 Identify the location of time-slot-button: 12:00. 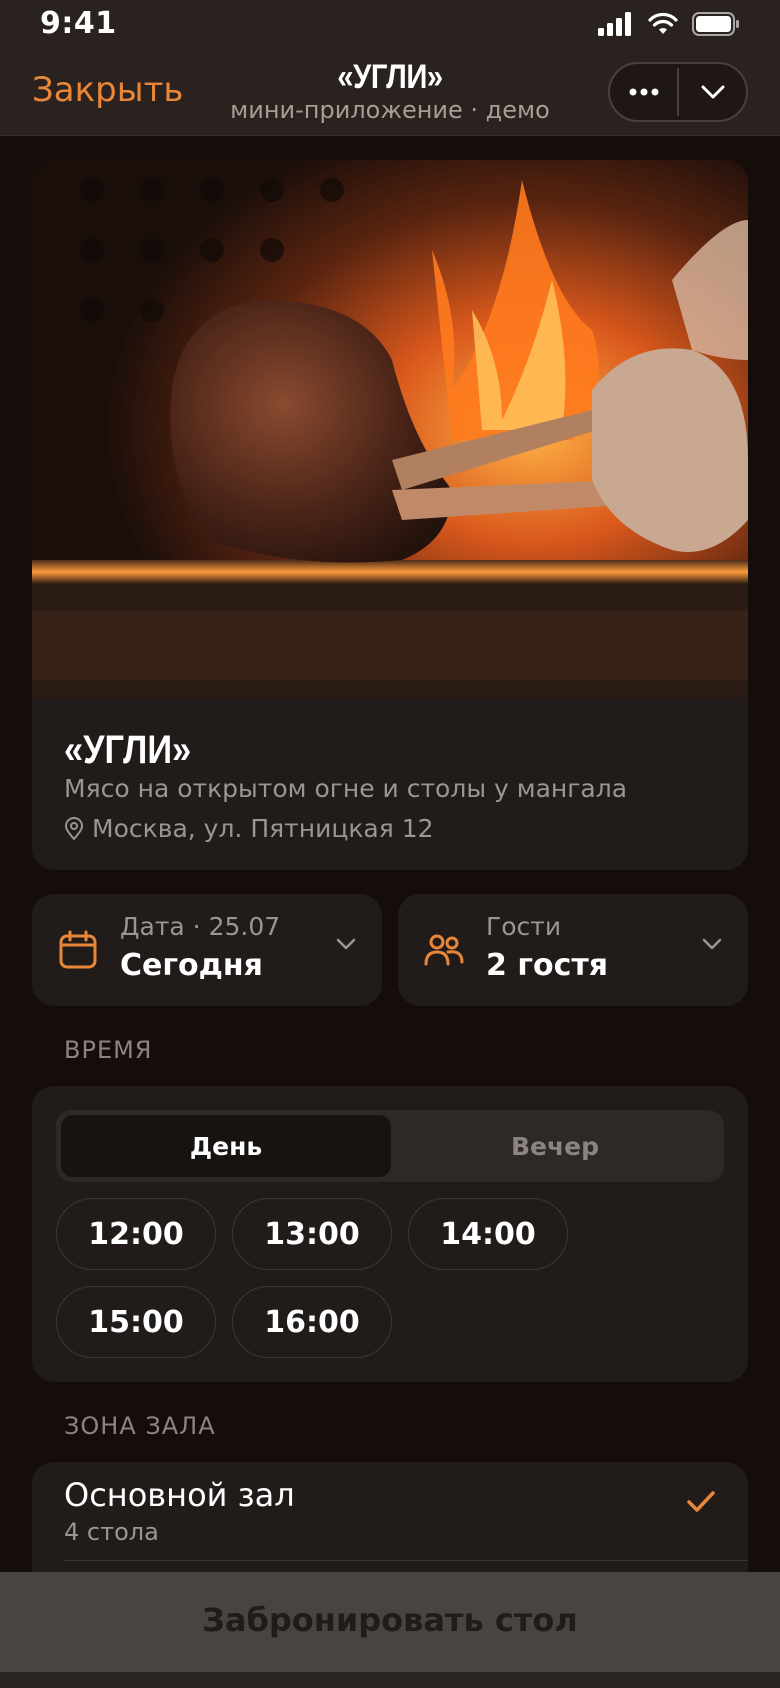
(136, 1234).